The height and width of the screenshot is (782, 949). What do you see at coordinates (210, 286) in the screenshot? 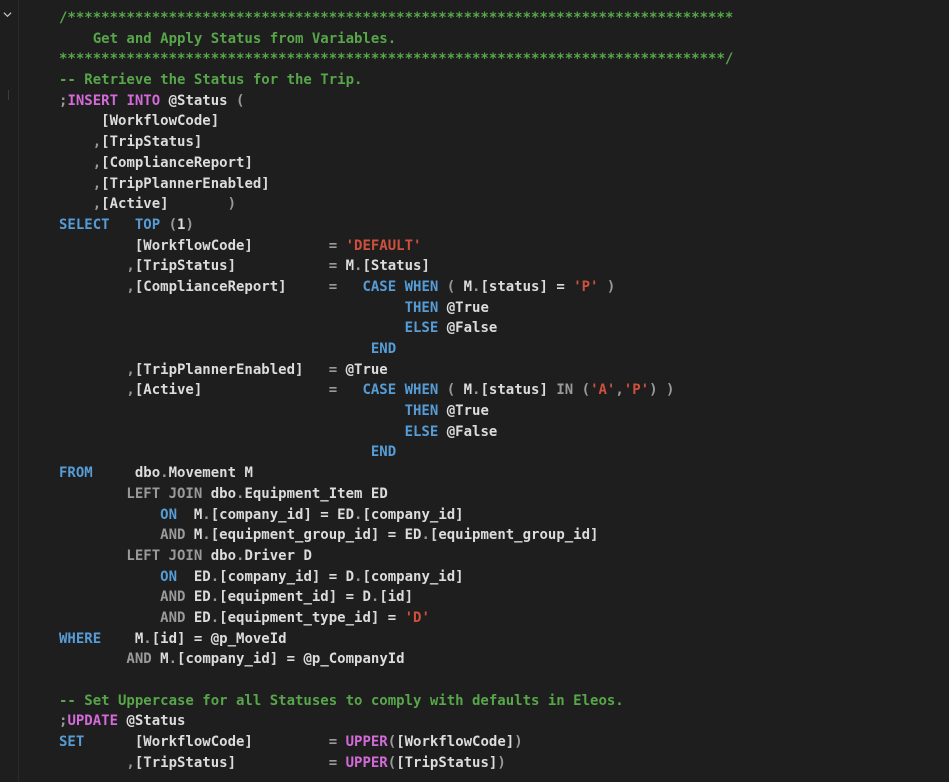
I see `code-token-ident: [ComplianceReport]` at bounding box center [210, 286].